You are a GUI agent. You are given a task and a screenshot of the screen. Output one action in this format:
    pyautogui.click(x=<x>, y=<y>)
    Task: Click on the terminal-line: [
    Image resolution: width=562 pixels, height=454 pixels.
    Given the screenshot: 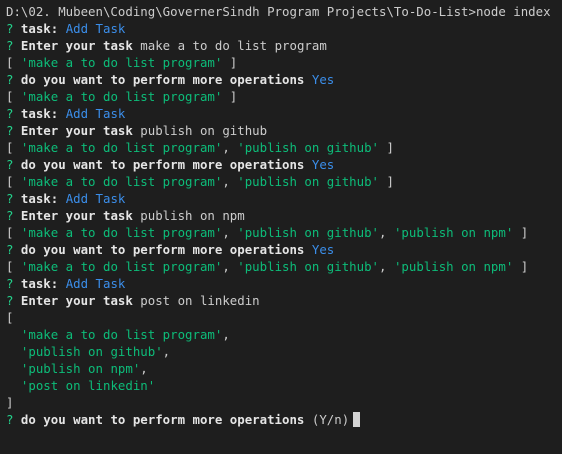 What is the action you would take?
    pyautogui.click(x=284, y=317)
    